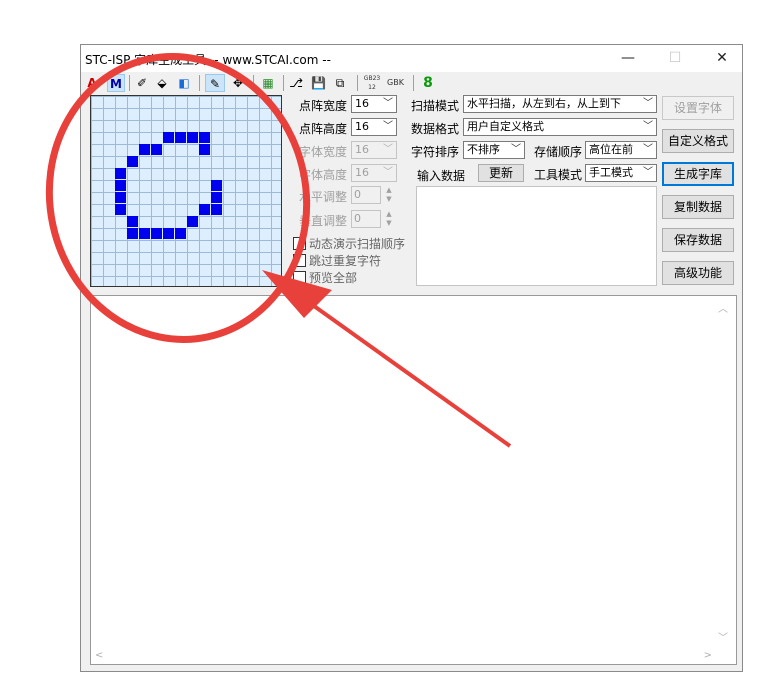  What do you see at coordinates (675, 58) in the screenshot?
I see `maximize-button: ☐` at bounding box center [675, 58].